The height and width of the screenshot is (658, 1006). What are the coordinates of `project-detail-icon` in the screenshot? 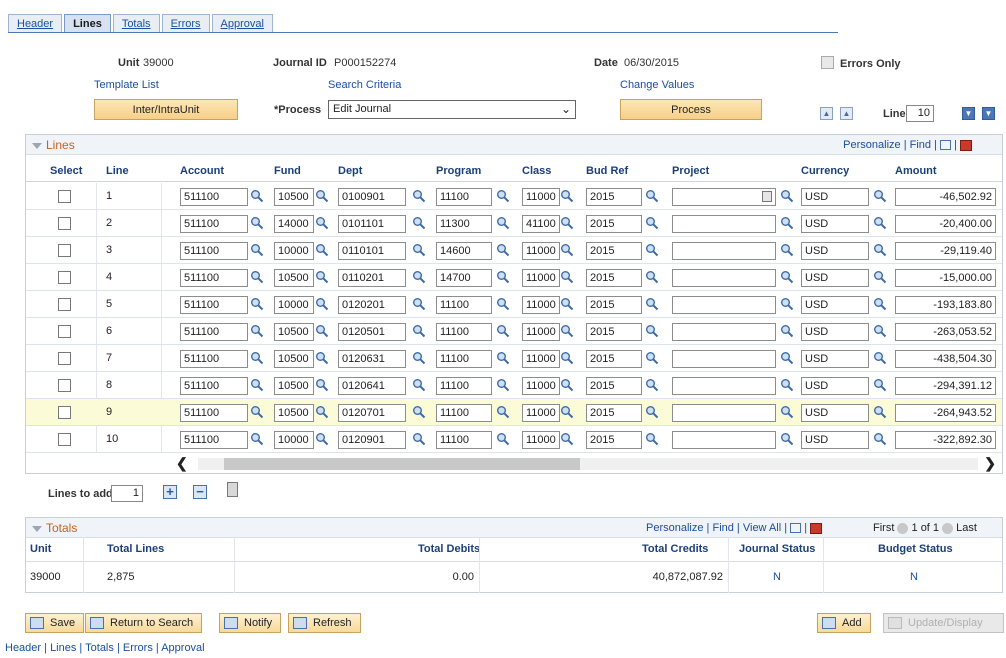 It's located at (767, 196).